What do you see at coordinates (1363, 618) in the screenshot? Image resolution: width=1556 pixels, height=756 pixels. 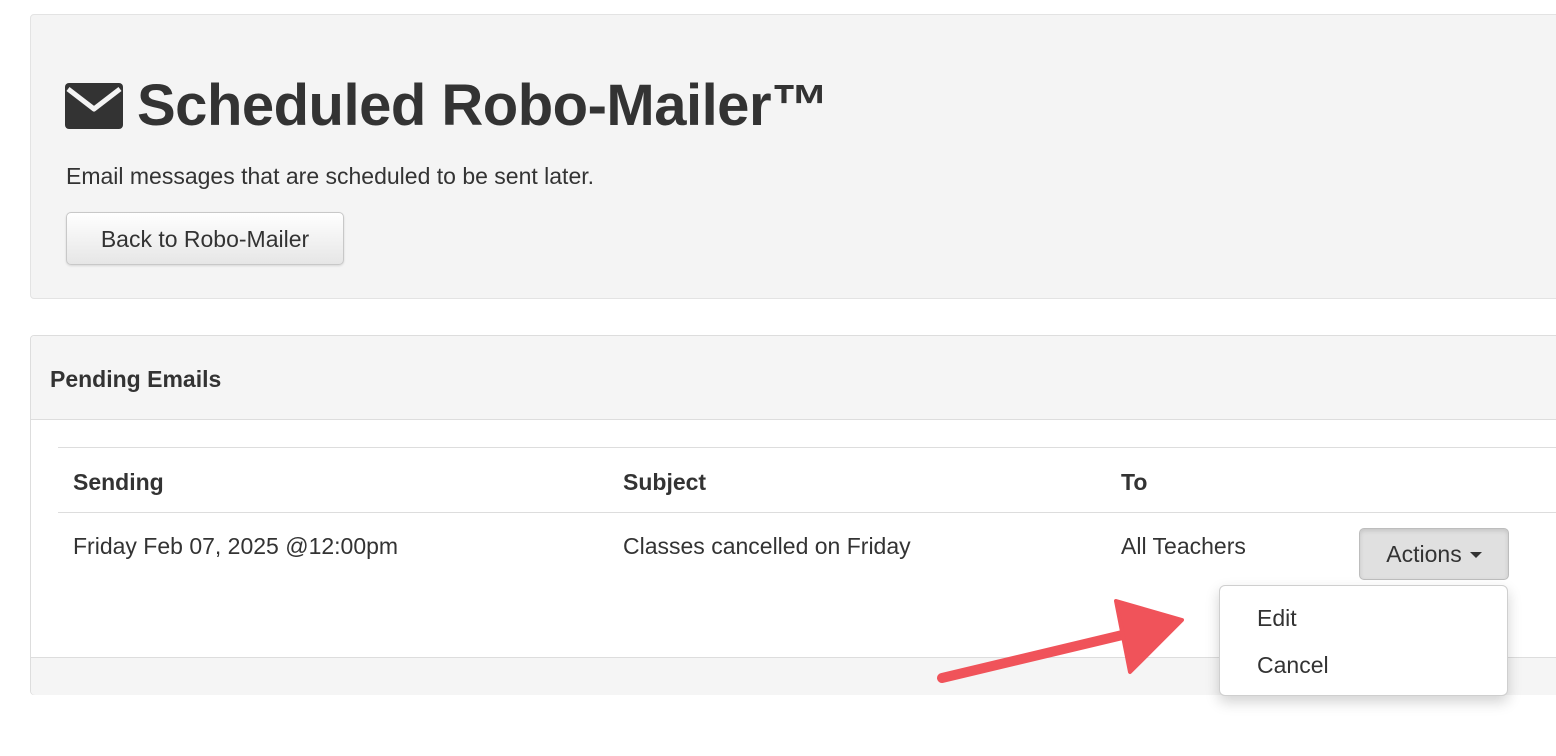 I see `menu-item-edit: Edit` at bounding box center [1363, 618].